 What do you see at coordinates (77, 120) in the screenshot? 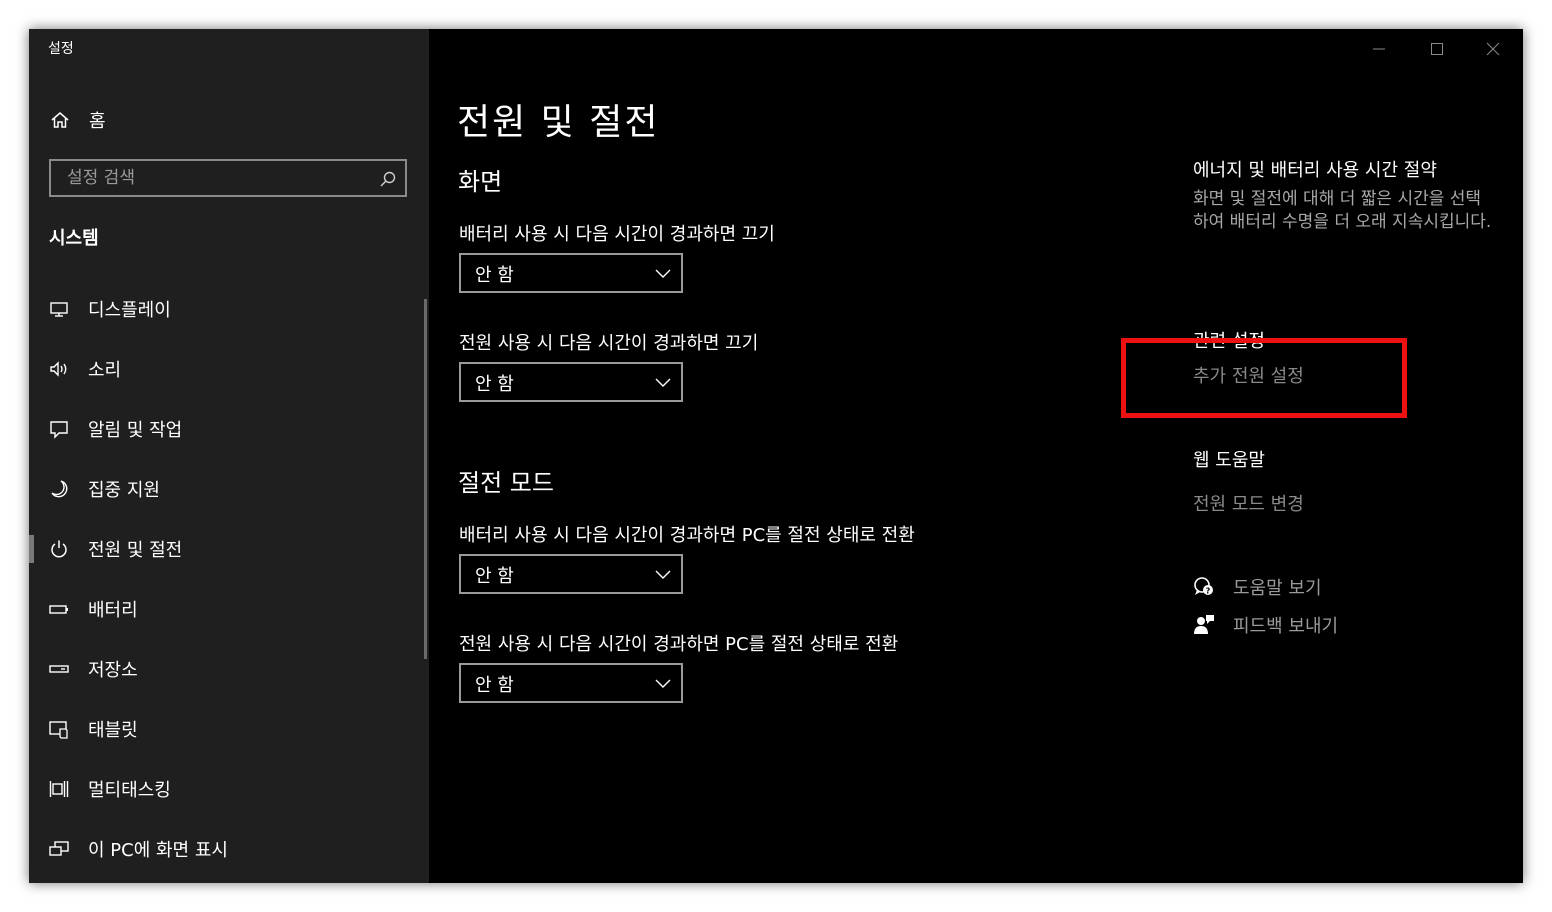
I see `home-link: 홈` at bounding box center [77, 120].